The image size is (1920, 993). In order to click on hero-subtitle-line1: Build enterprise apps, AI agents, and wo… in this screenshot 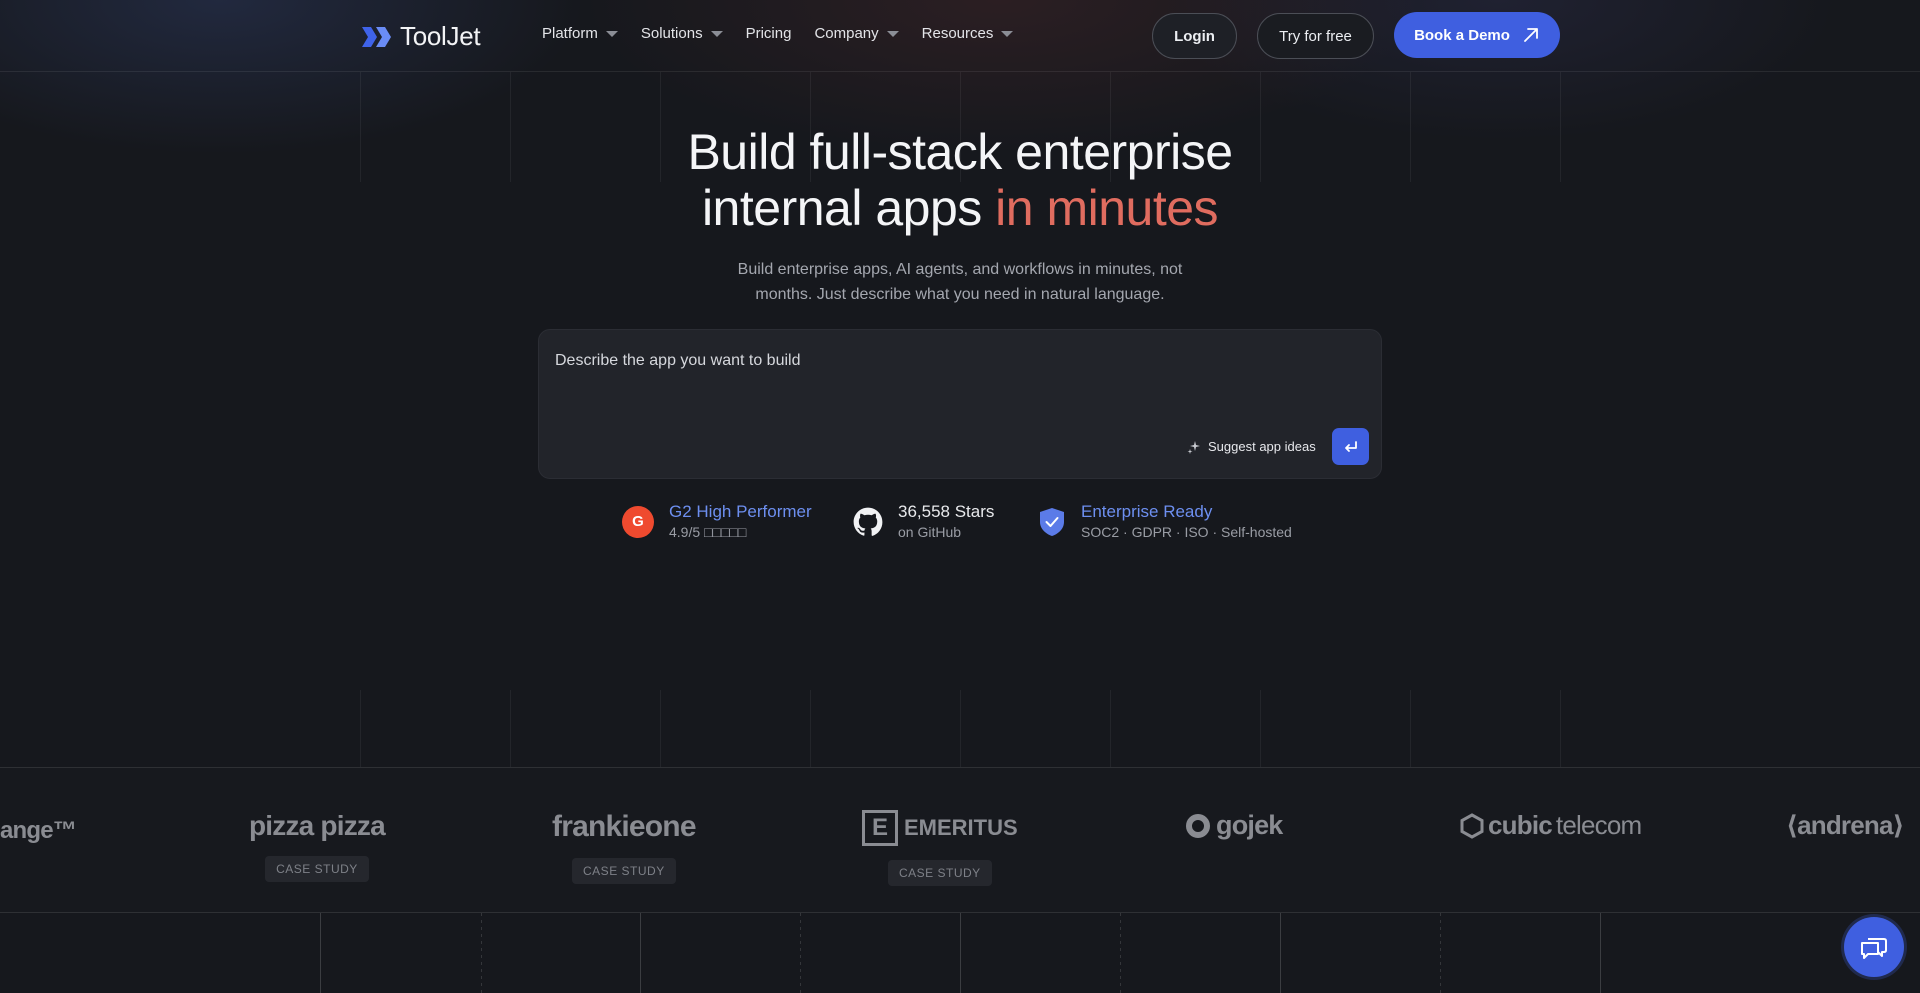, I will do `click(960, 269)`.